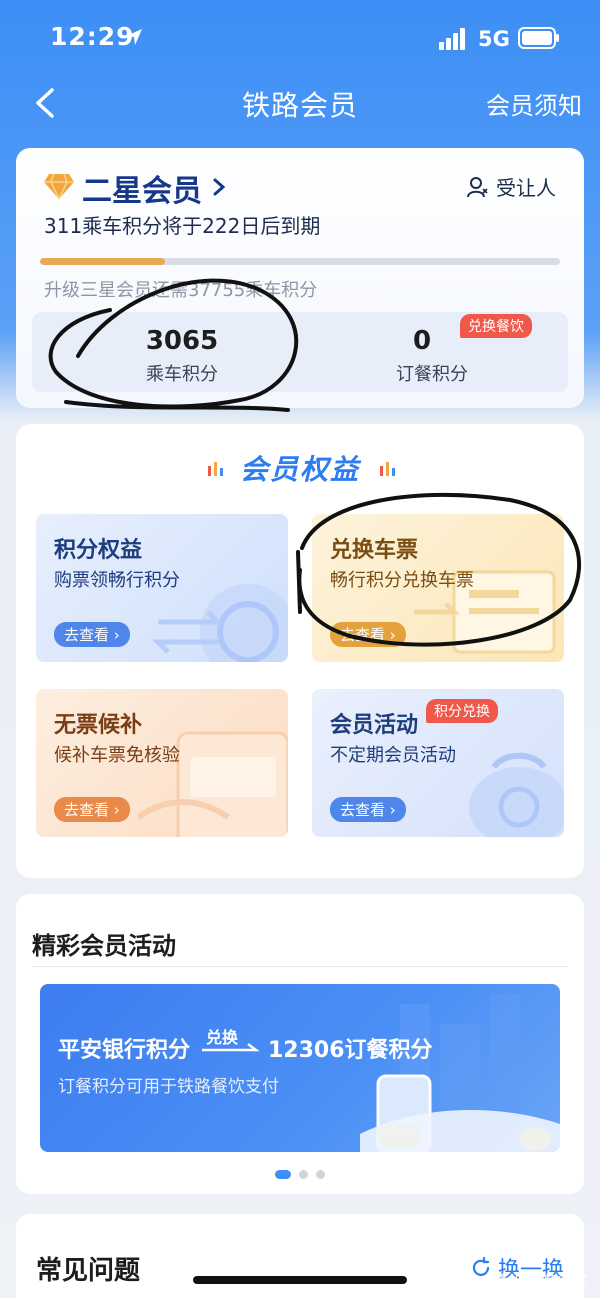 The image size is (600, 1298). What do you see at coordinates (98, 725) in the screenshot?
I see `tile-title: 无票候补` at bounding box center [98, 725].